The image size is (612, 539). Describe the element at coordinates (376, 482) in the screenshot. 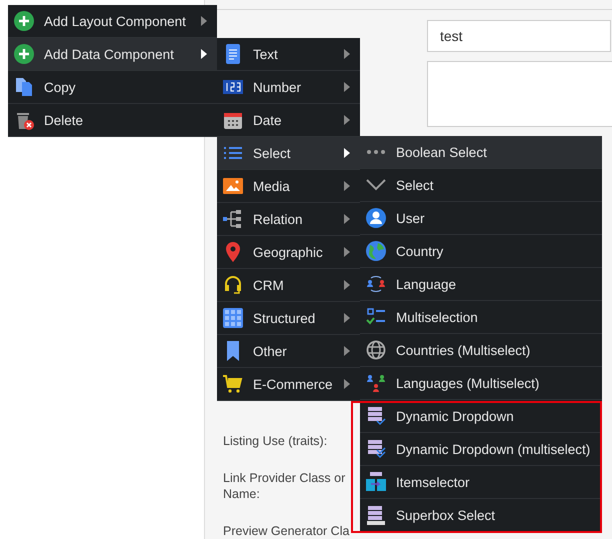

I see `stack-arrow-icon` at that location.